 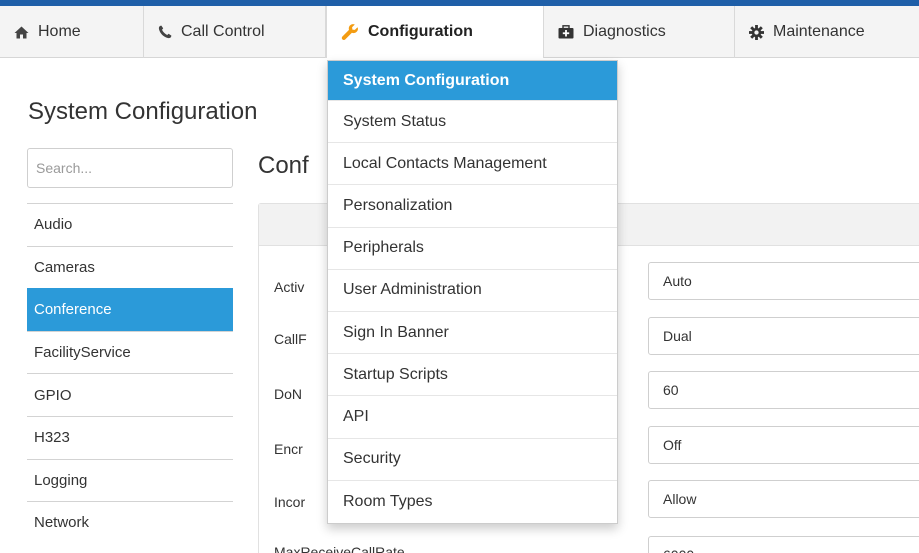 I want to click on menu-item-room-types: Room Types, so click(x=472, y=502).